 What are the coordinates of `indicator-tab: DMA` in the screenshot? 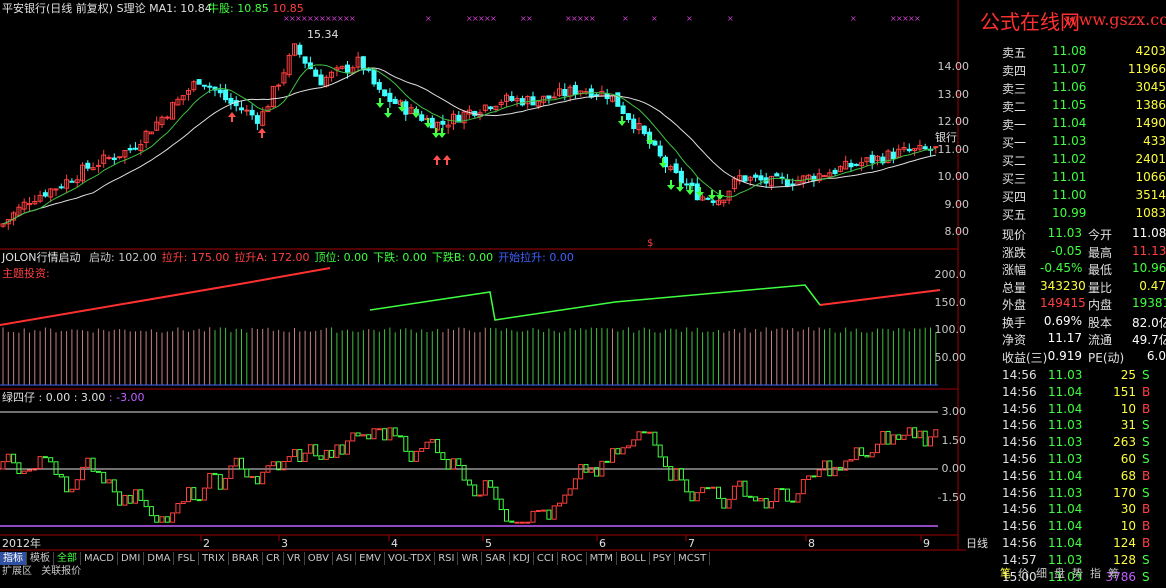 It's located at (159, 558).